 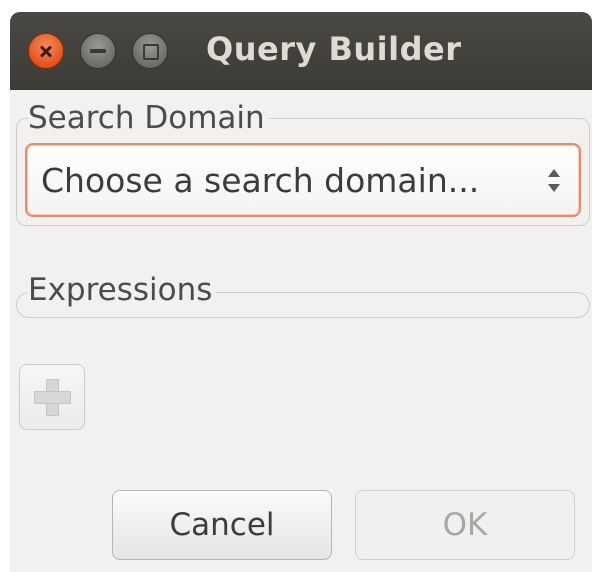 I want to click on minimize-window-button, so click(x=98, y=51).